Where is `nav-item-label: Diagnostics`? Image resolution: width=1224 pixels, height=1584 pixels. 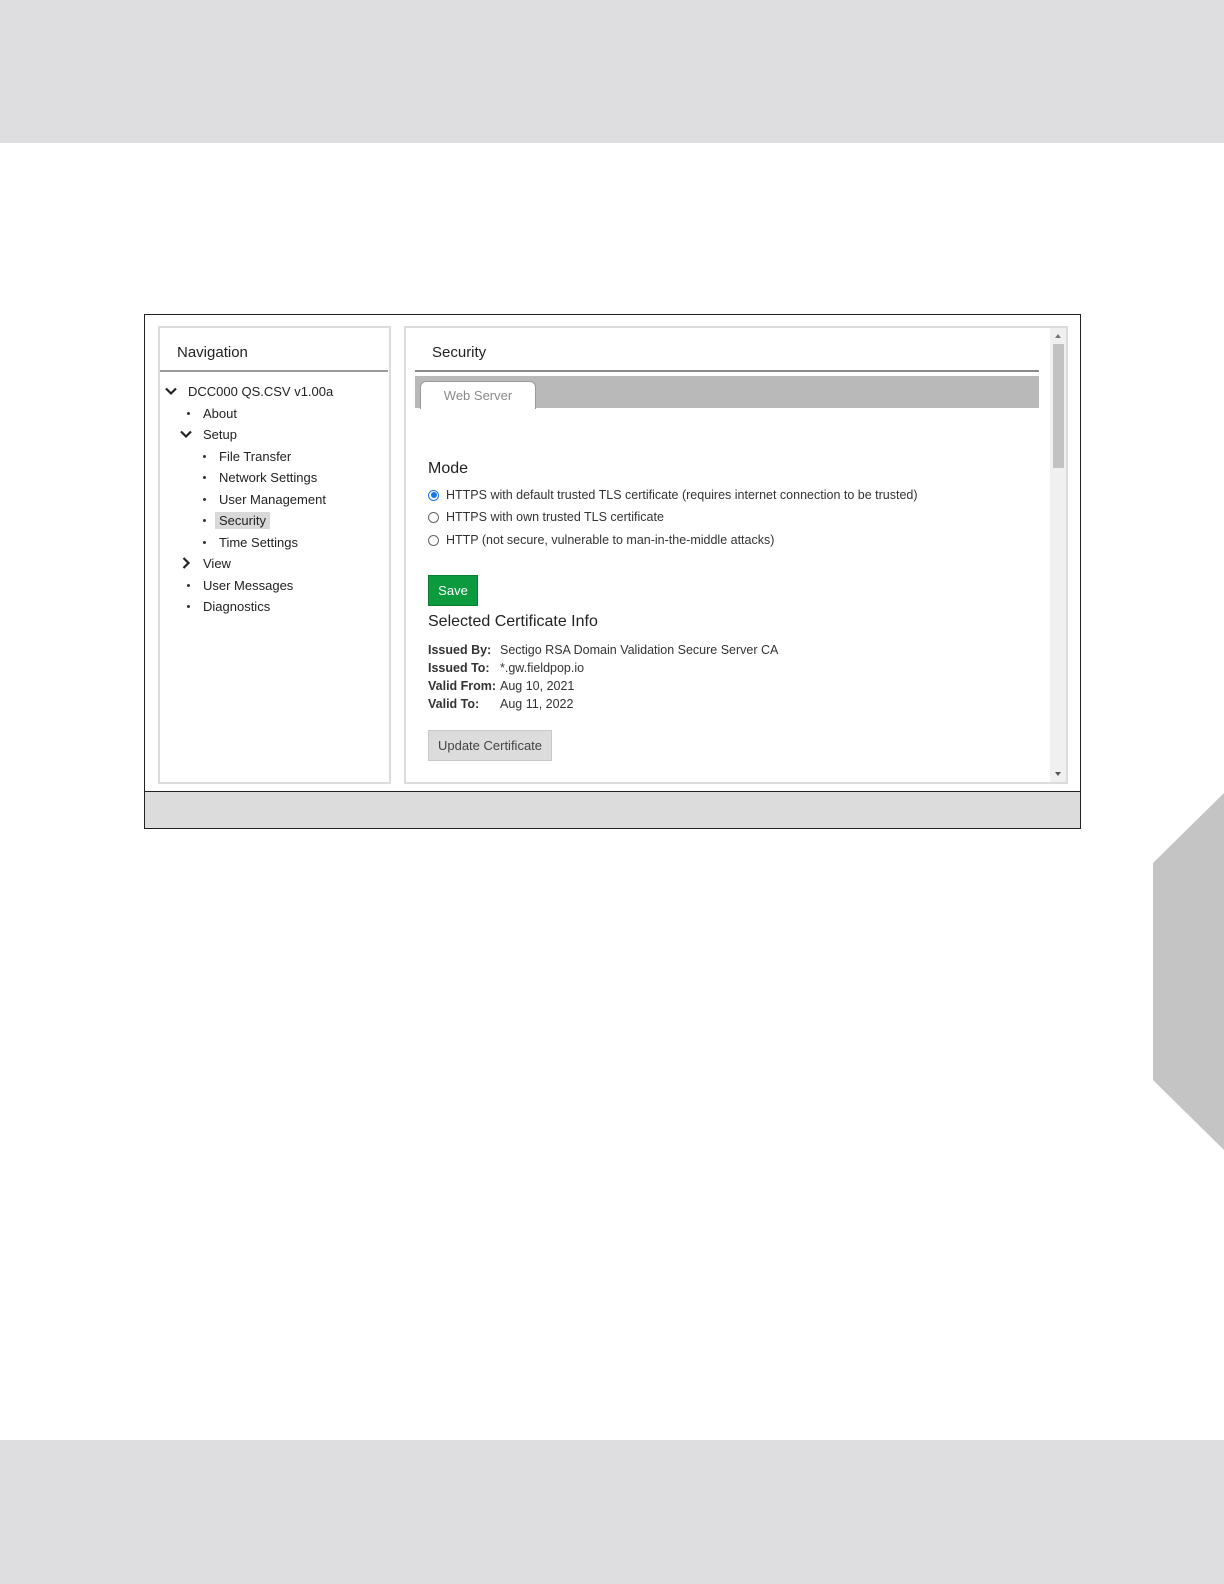 nav-item-label: Diagnostics is located at coordinates (237, 606).